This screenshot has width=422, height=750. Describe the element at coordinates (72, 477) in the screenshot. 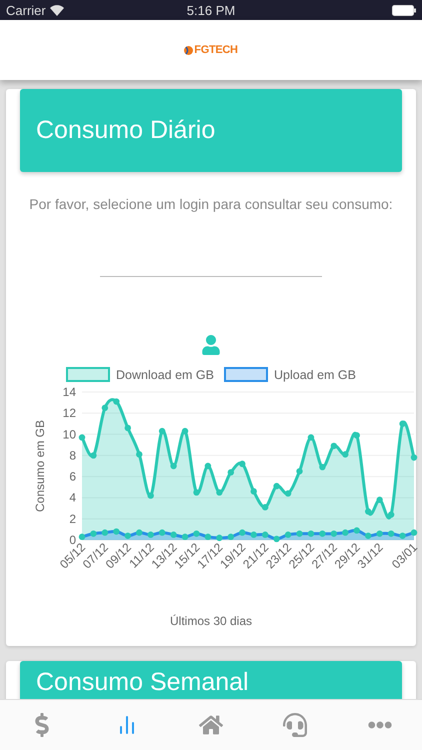

I see `y-tick-label: 6` at that location.